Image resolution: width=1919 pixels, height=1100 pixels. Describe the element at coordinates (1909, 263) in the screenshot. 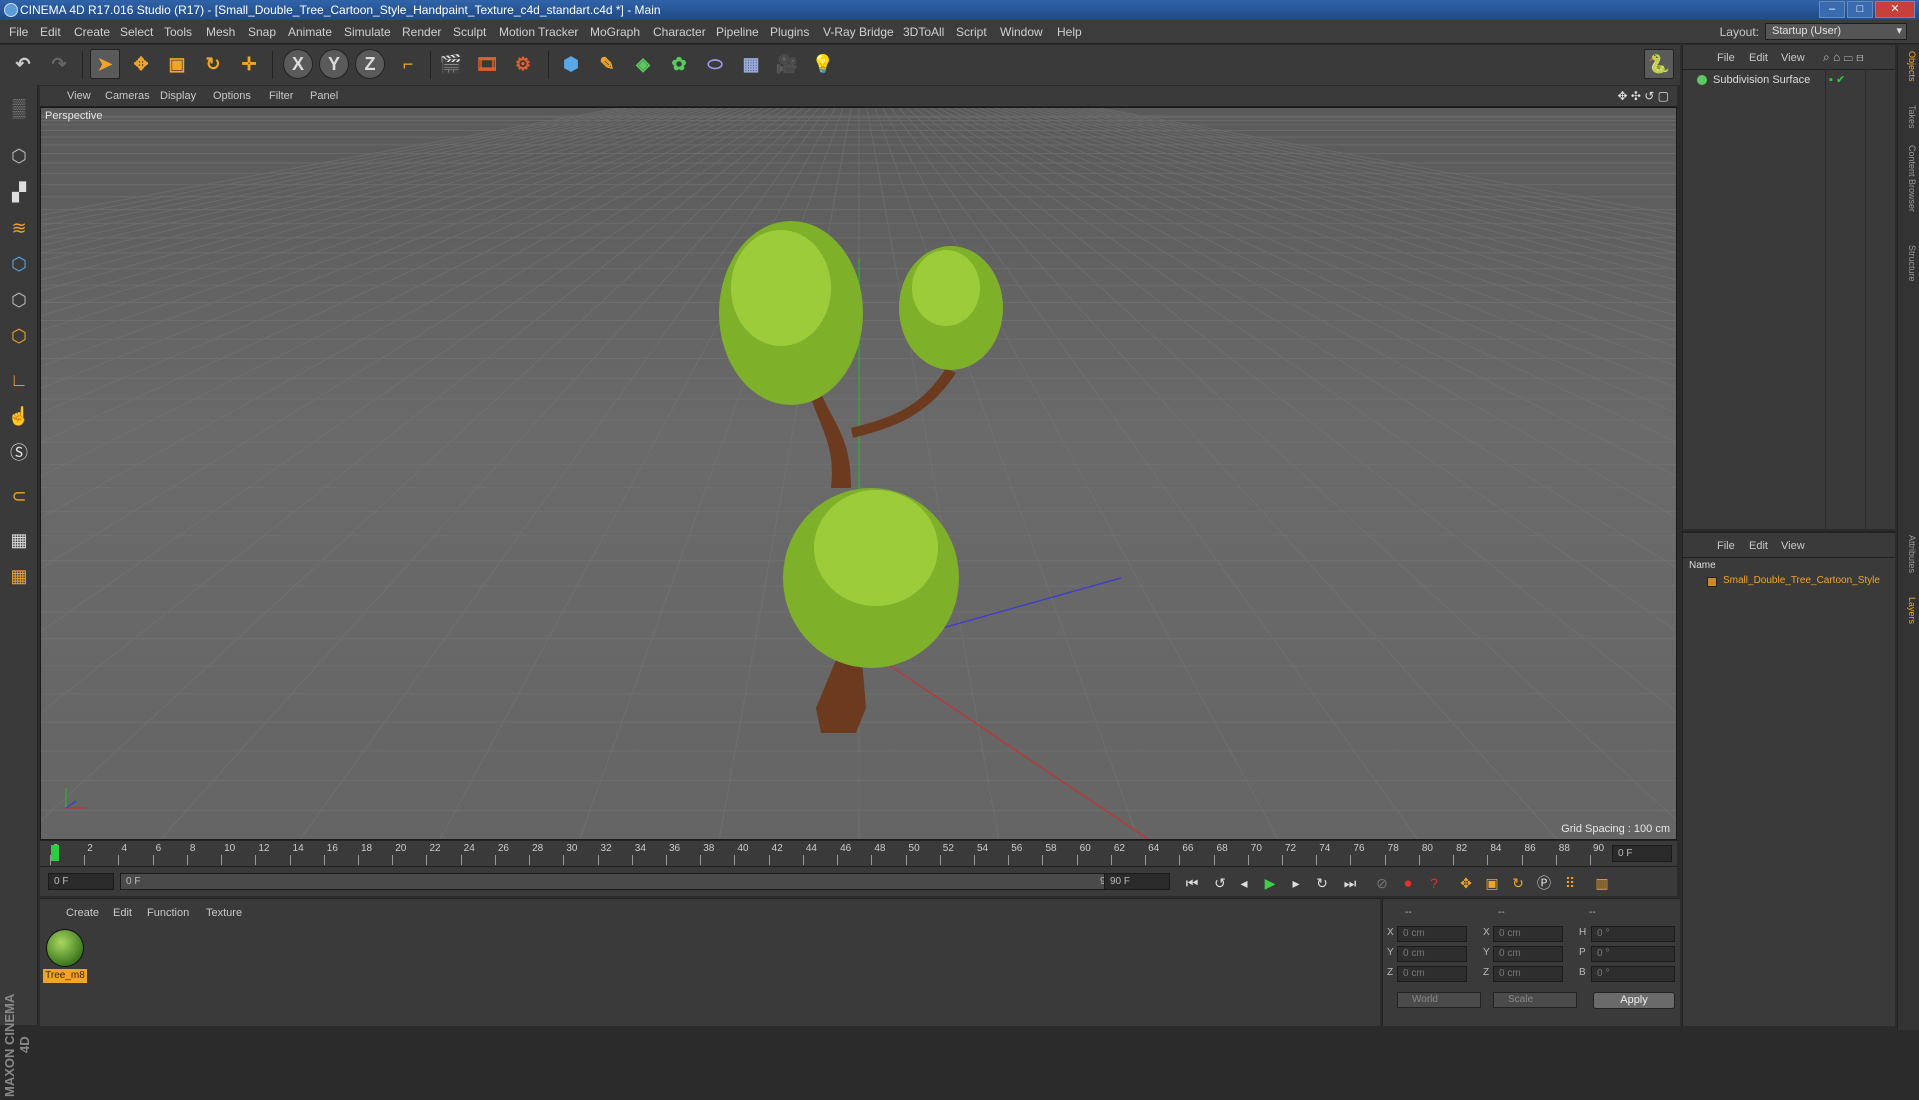

I see `tab-structure: Structure` at that location.